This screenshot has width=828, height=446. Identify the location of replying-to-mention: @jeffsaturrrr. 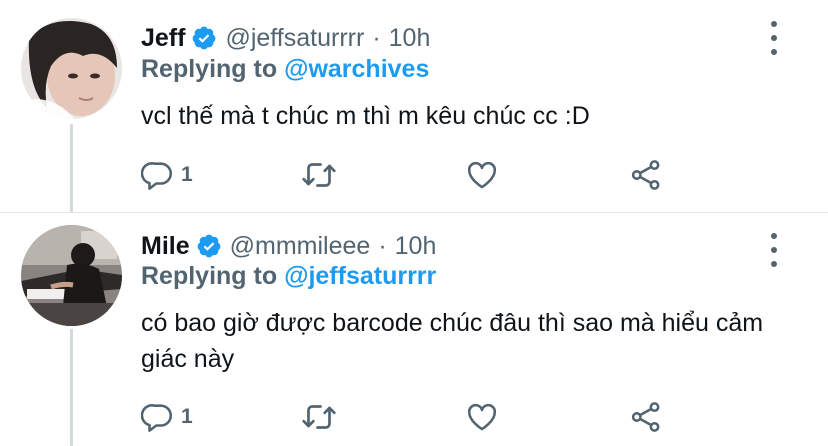
(360, 276).